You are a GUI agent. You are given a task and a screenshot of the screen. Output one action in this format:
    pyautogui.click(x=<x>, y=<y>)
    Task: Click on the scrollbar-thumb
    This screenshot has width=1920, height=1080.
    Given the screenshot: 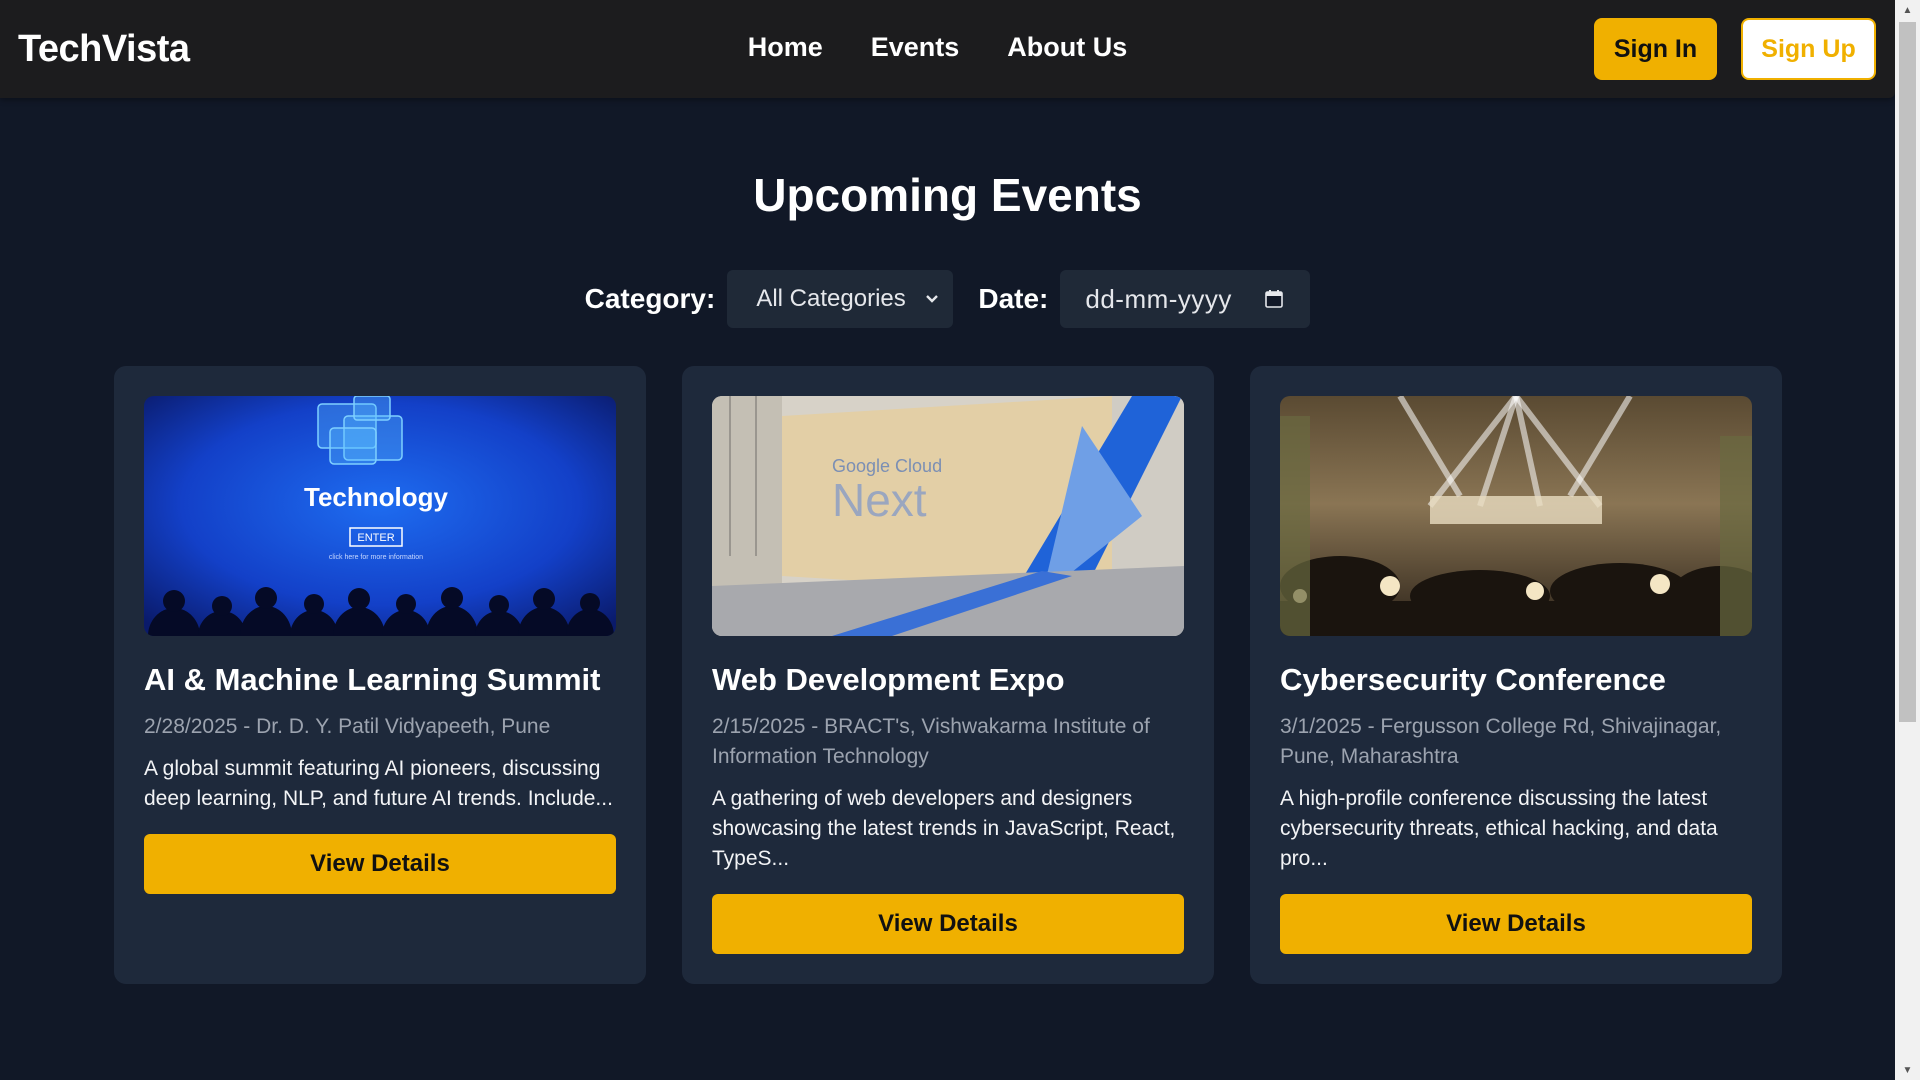 What is the action you would take?
    pyautogui.click(x=1907, y=372)
    